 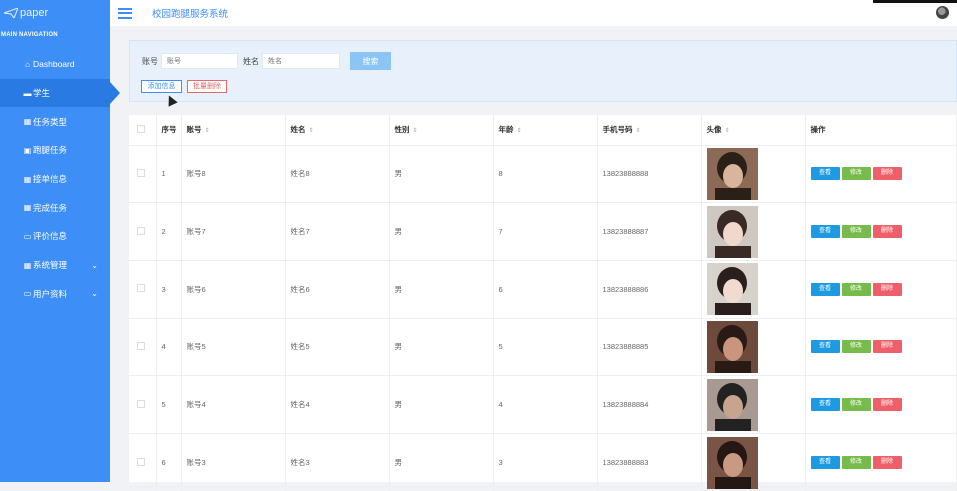 I want to click on system-title: 校园跑腿服务系统, so click(x=190, y=14).